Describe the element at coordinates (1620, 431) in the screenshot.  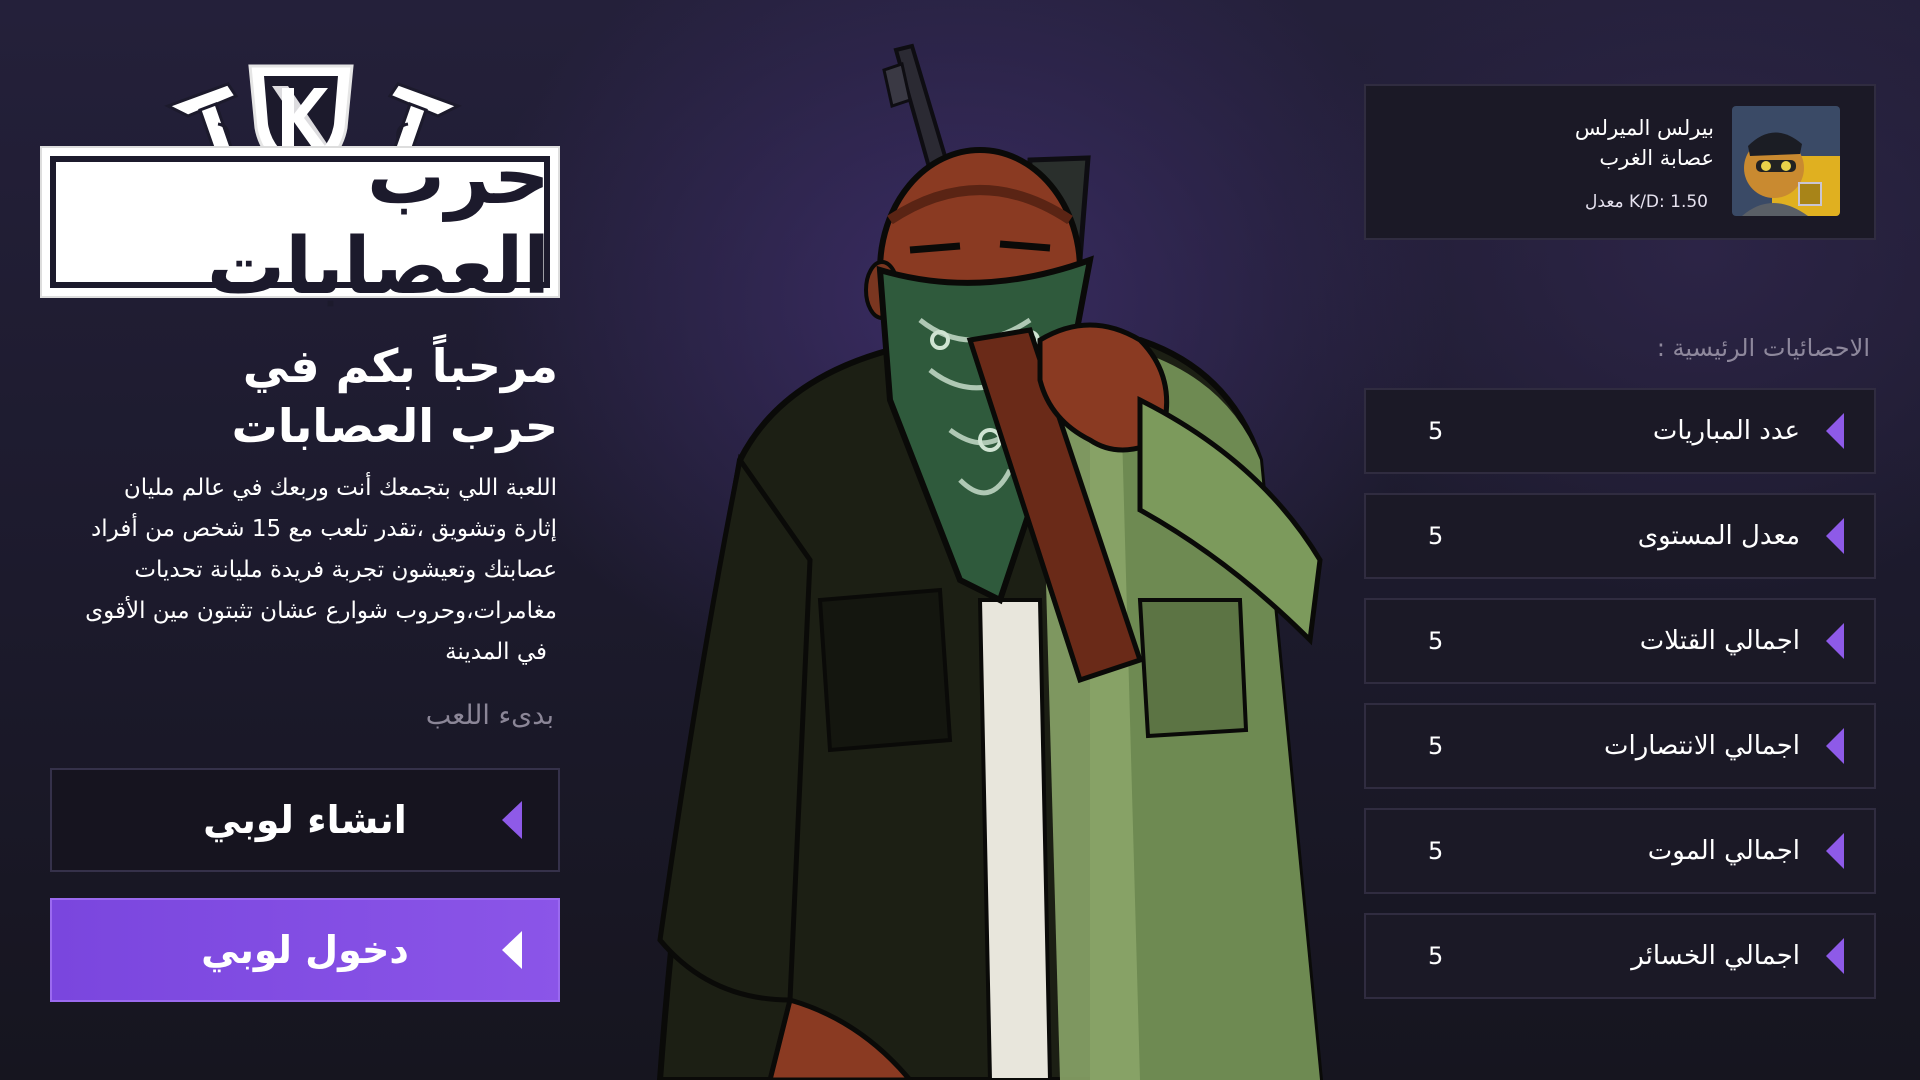
I see `stat-matches: عدد المباريات 5` at that location.